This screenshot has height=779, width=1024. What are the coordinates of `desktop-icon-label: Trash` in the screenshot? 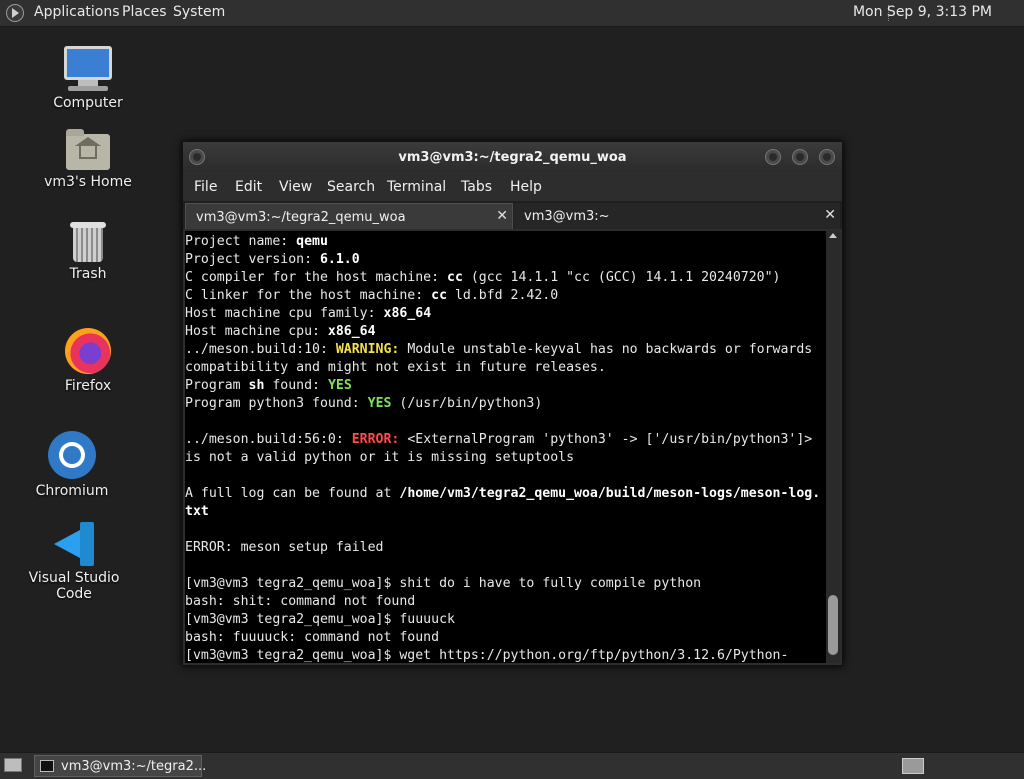 It's located at (88, 274).